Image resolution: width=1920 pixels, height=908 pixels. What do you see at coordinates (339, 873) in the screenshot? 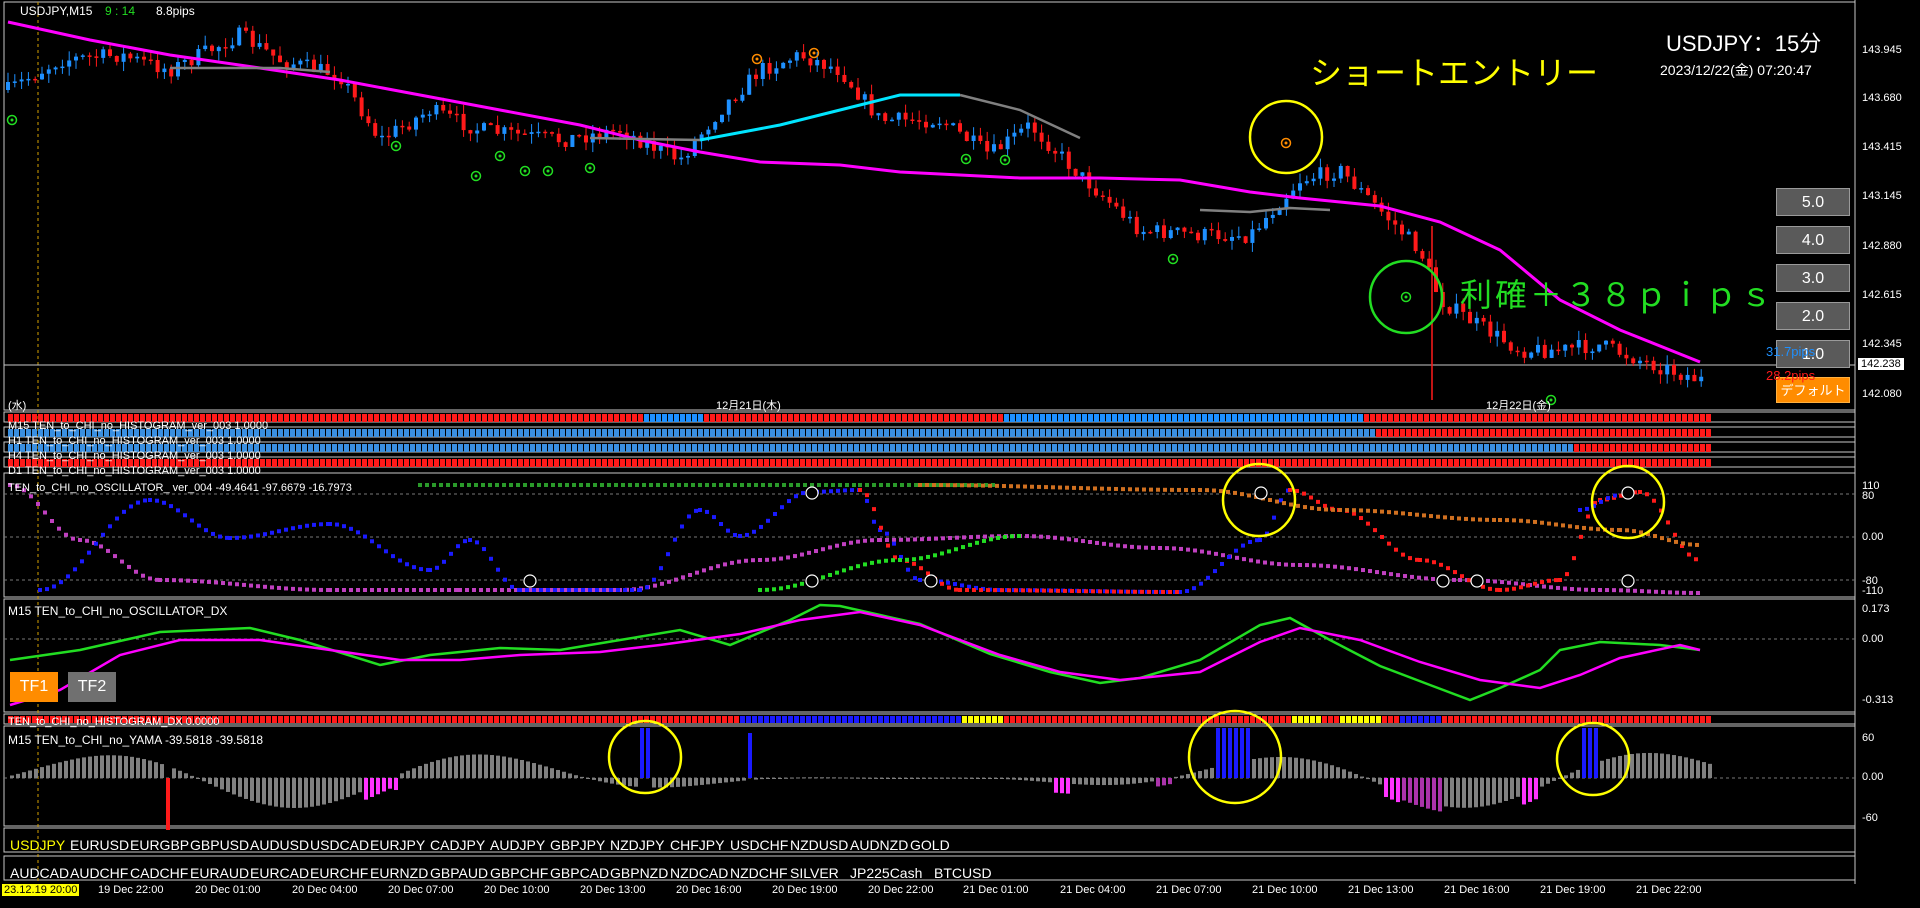
I see `symbol-link-eurchf: EURCHF` at bounding box center [339, 873].